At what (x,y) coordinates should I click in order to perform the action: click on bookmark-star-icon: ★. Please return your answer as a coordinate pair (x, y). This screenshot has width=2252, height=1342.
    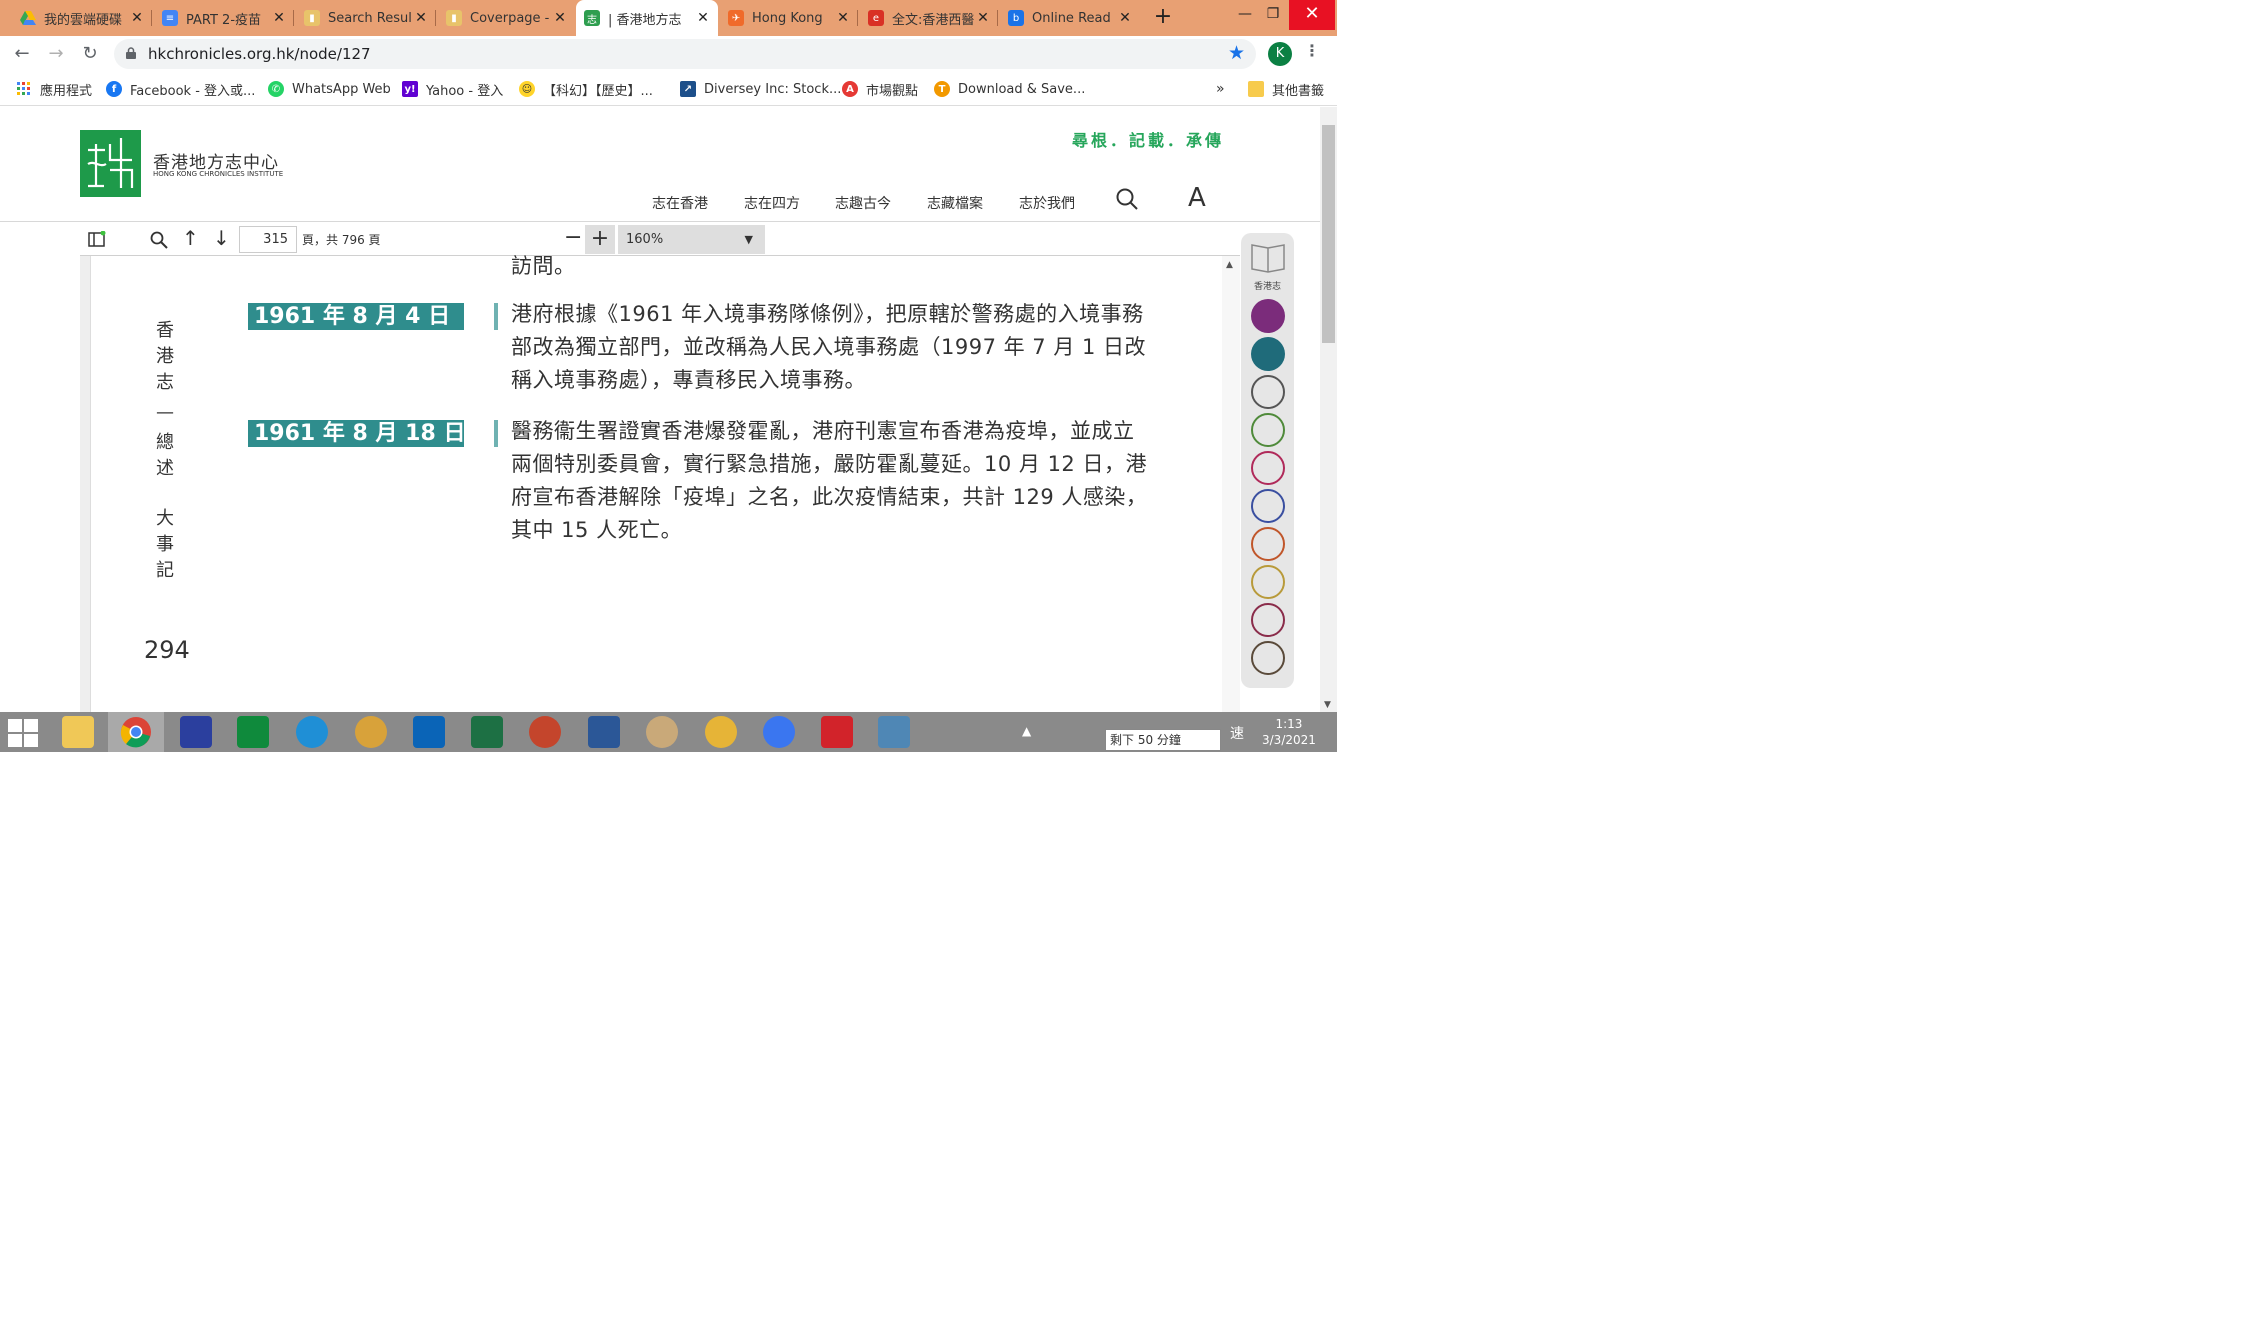
    Looking at the image, I should click on (1236, 53).